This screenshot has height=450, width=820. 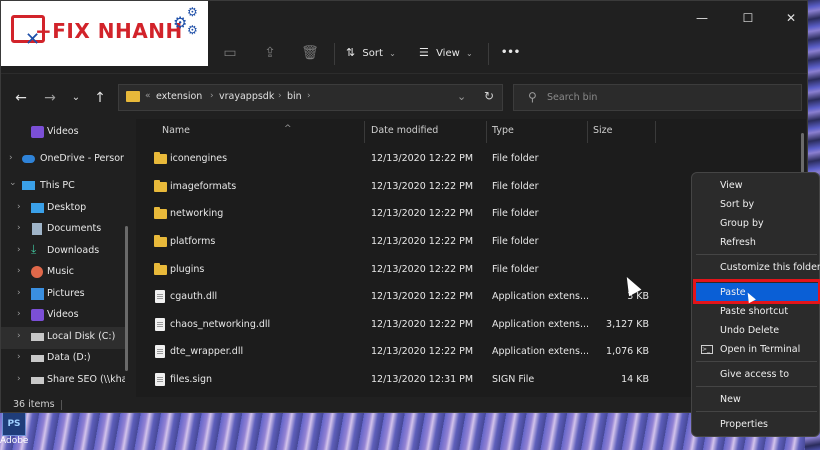 What do you see at coordinates (126, 298) in the screenshot?
I see `sidebar-scrollbar` at bounding box center [126, 298].